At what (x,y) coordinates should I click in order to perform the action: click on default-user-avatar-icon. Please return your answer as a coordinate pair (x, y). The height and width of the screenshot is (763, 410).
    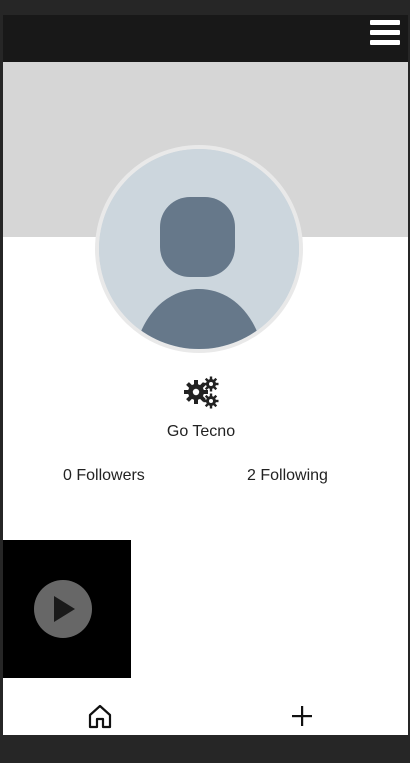
    Looking at the image, I should click on (199, 249).